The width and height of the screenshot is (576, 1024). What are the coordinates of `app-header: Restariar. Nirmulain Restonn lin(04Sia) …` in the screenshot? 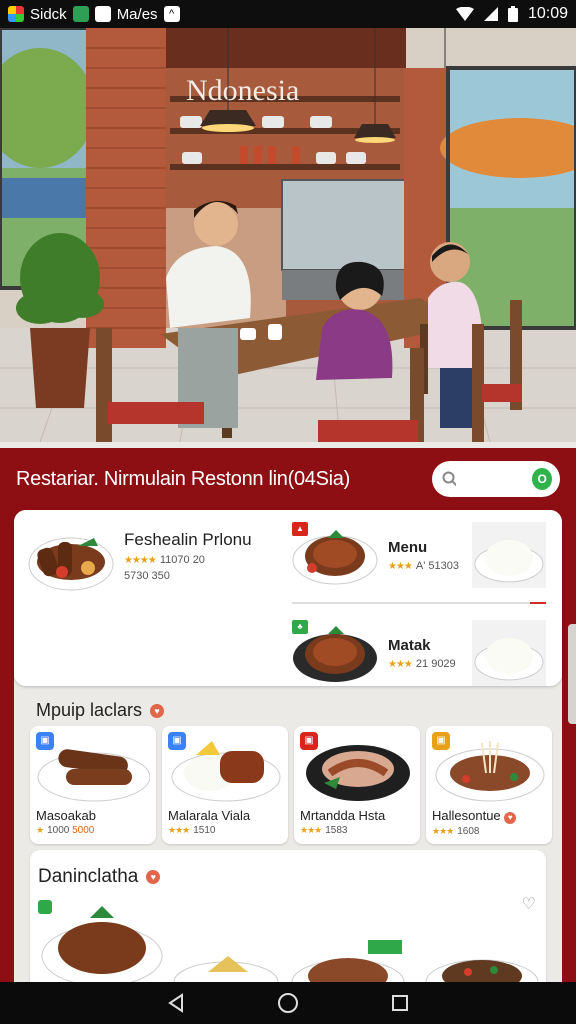 It's located at (288, 479).